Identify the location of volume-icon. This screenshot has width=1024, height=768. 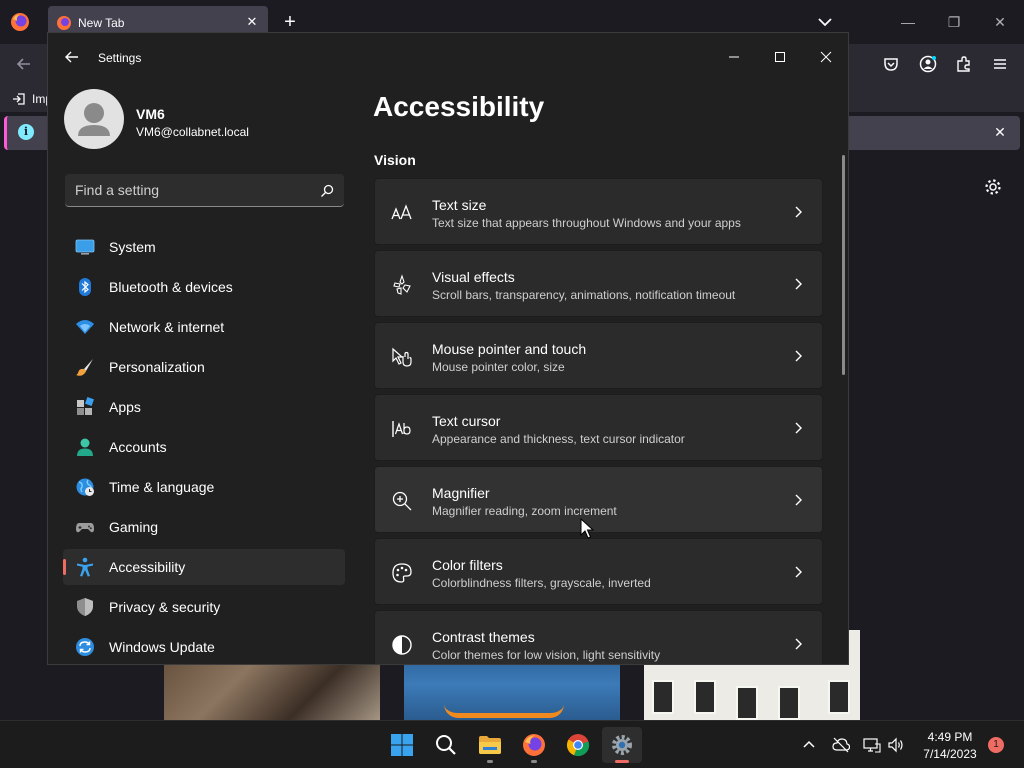
(896, 745).